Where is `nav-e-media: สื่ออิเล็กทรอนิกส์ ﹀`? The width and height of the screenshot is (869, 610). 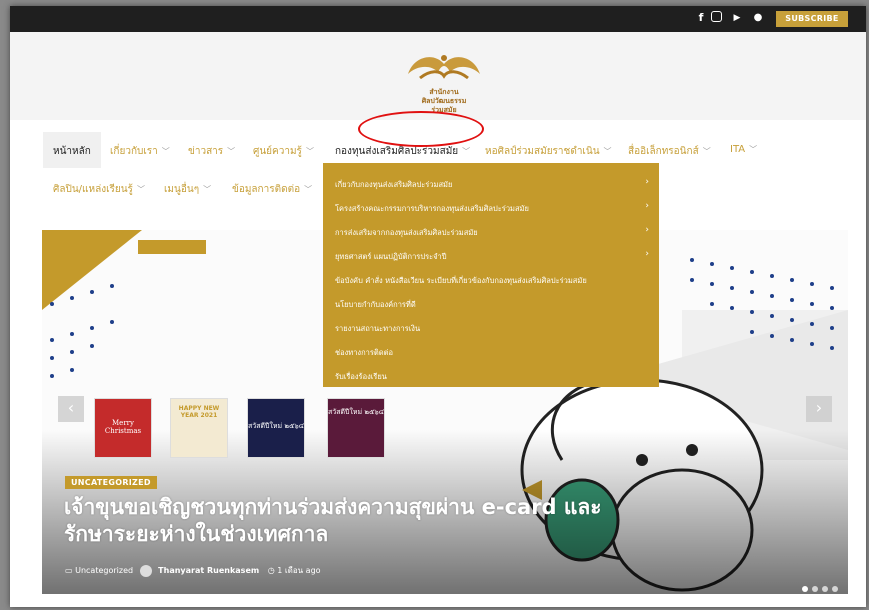 nav-e-media: สื่ออิเล็กทรอนิกส์ ﹀ is located at coordinates (669, 151).